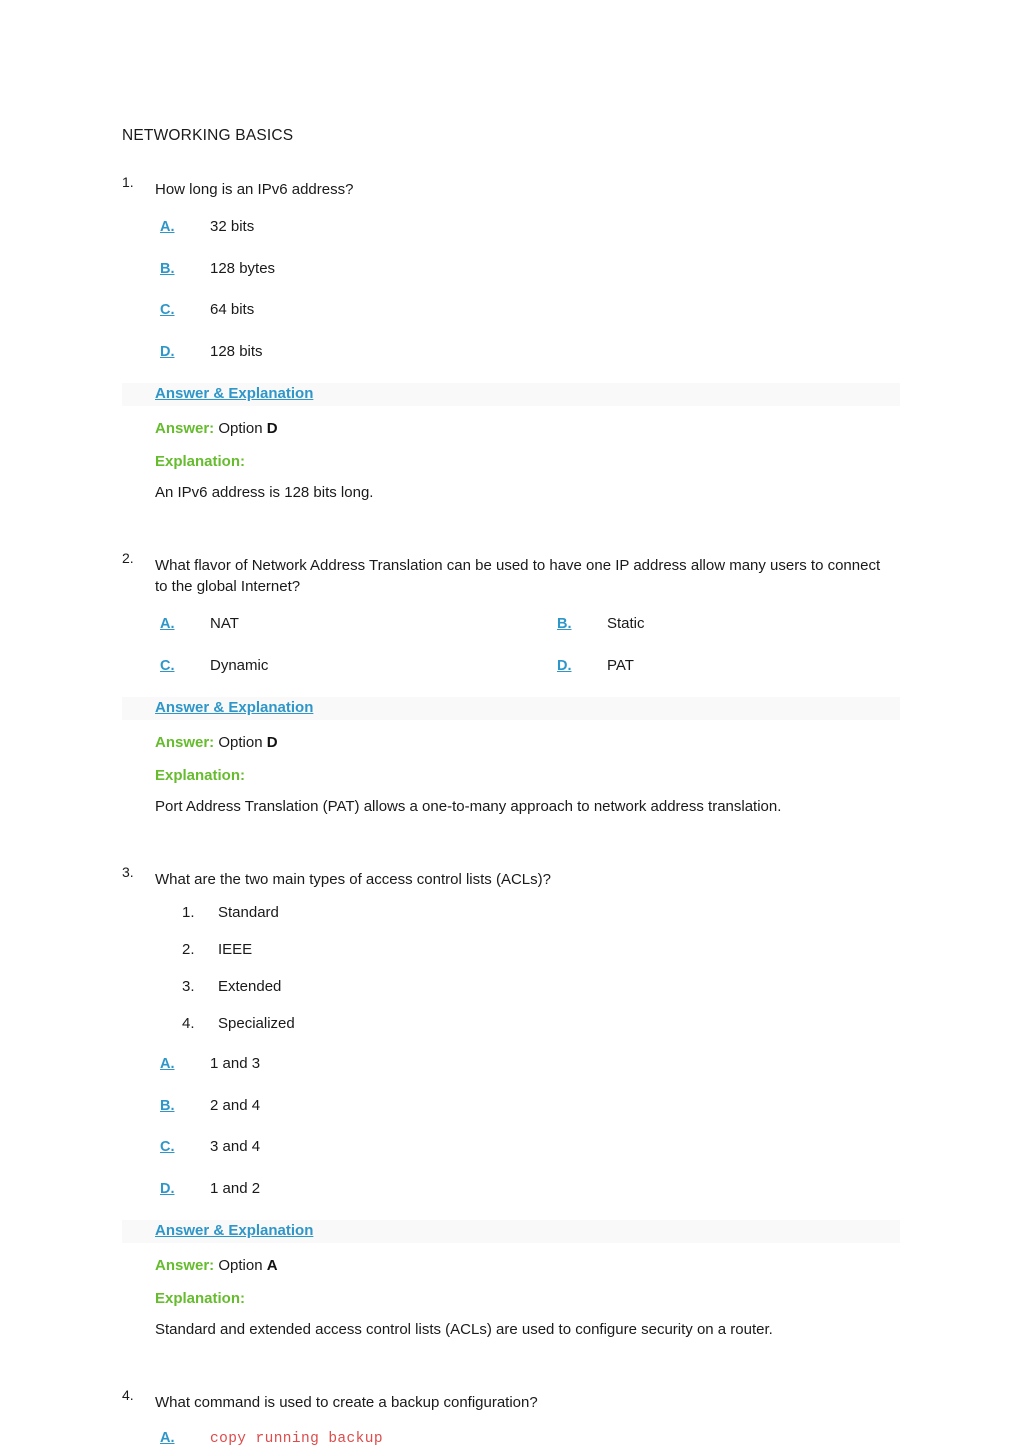 This screenshot has width=1020, height=1448. Describe the element at coordinates (248, 913) in the screenshot. I see `sub-list-text: Standard` at that location.